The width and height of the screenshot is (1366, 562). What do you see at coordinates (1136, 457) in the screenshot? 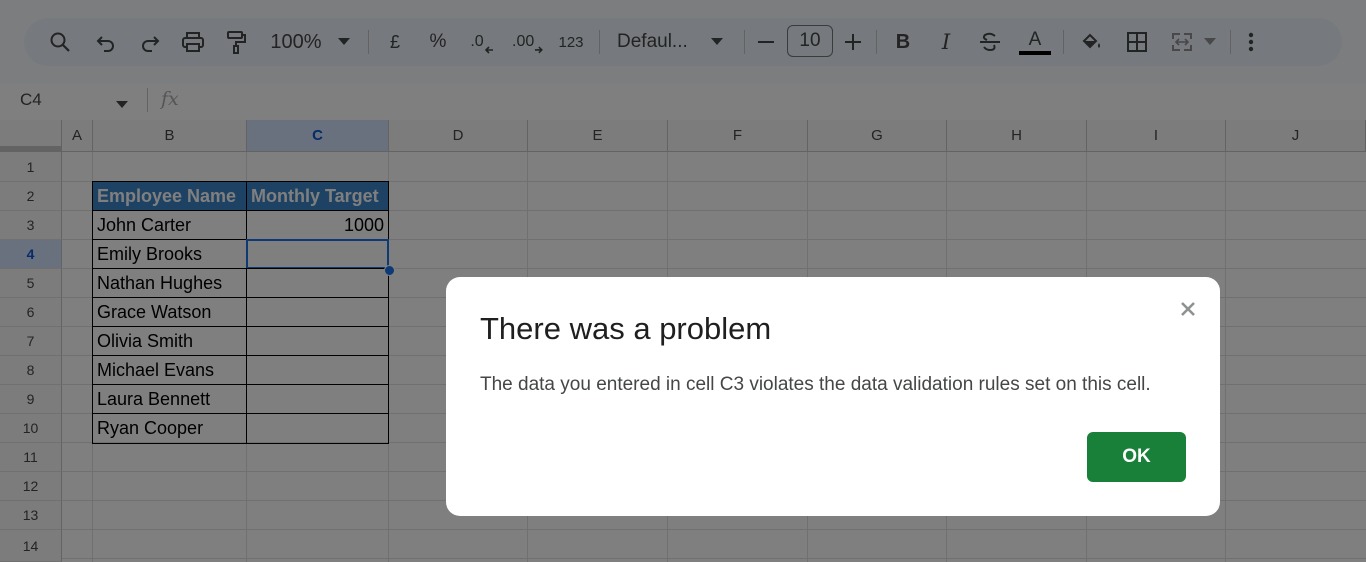
I see `ok-button: OK` at bounding box center [1136, 457].